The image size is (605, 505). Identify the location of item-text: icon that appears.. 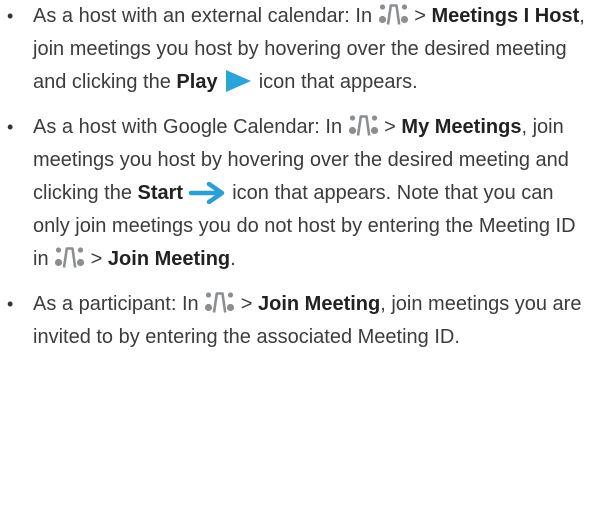
(335, 82).